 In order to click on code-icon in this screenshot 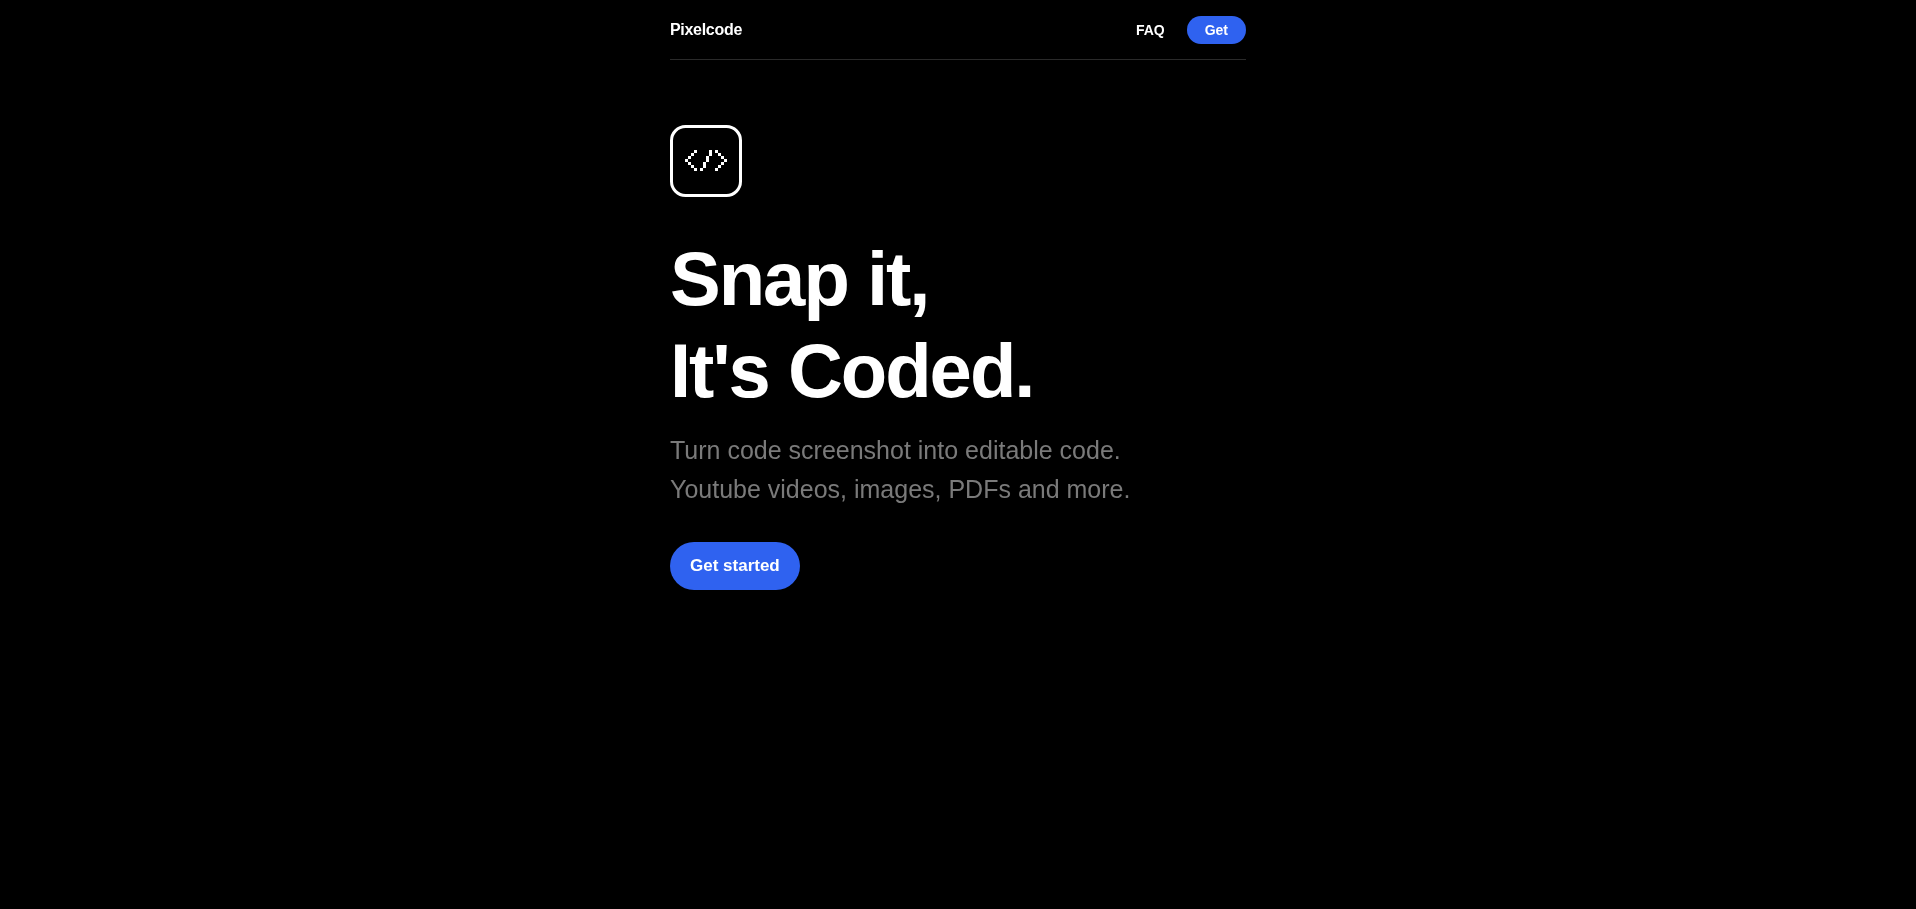, I will do `click(706, 161)`.